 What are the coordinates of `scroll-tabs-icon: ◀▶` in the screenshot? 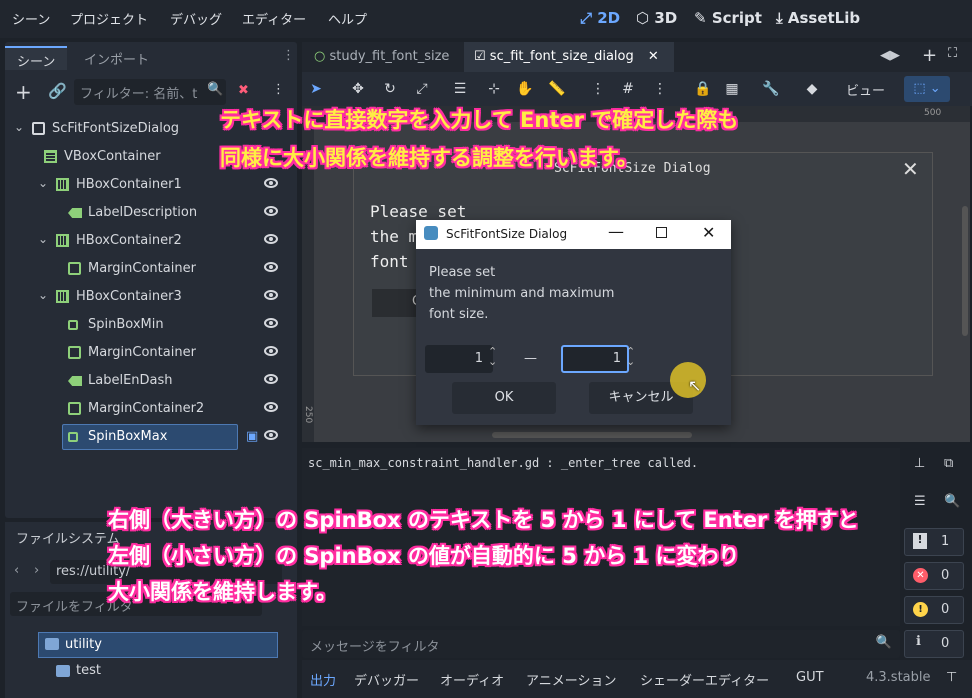 It's located at (890, 55).